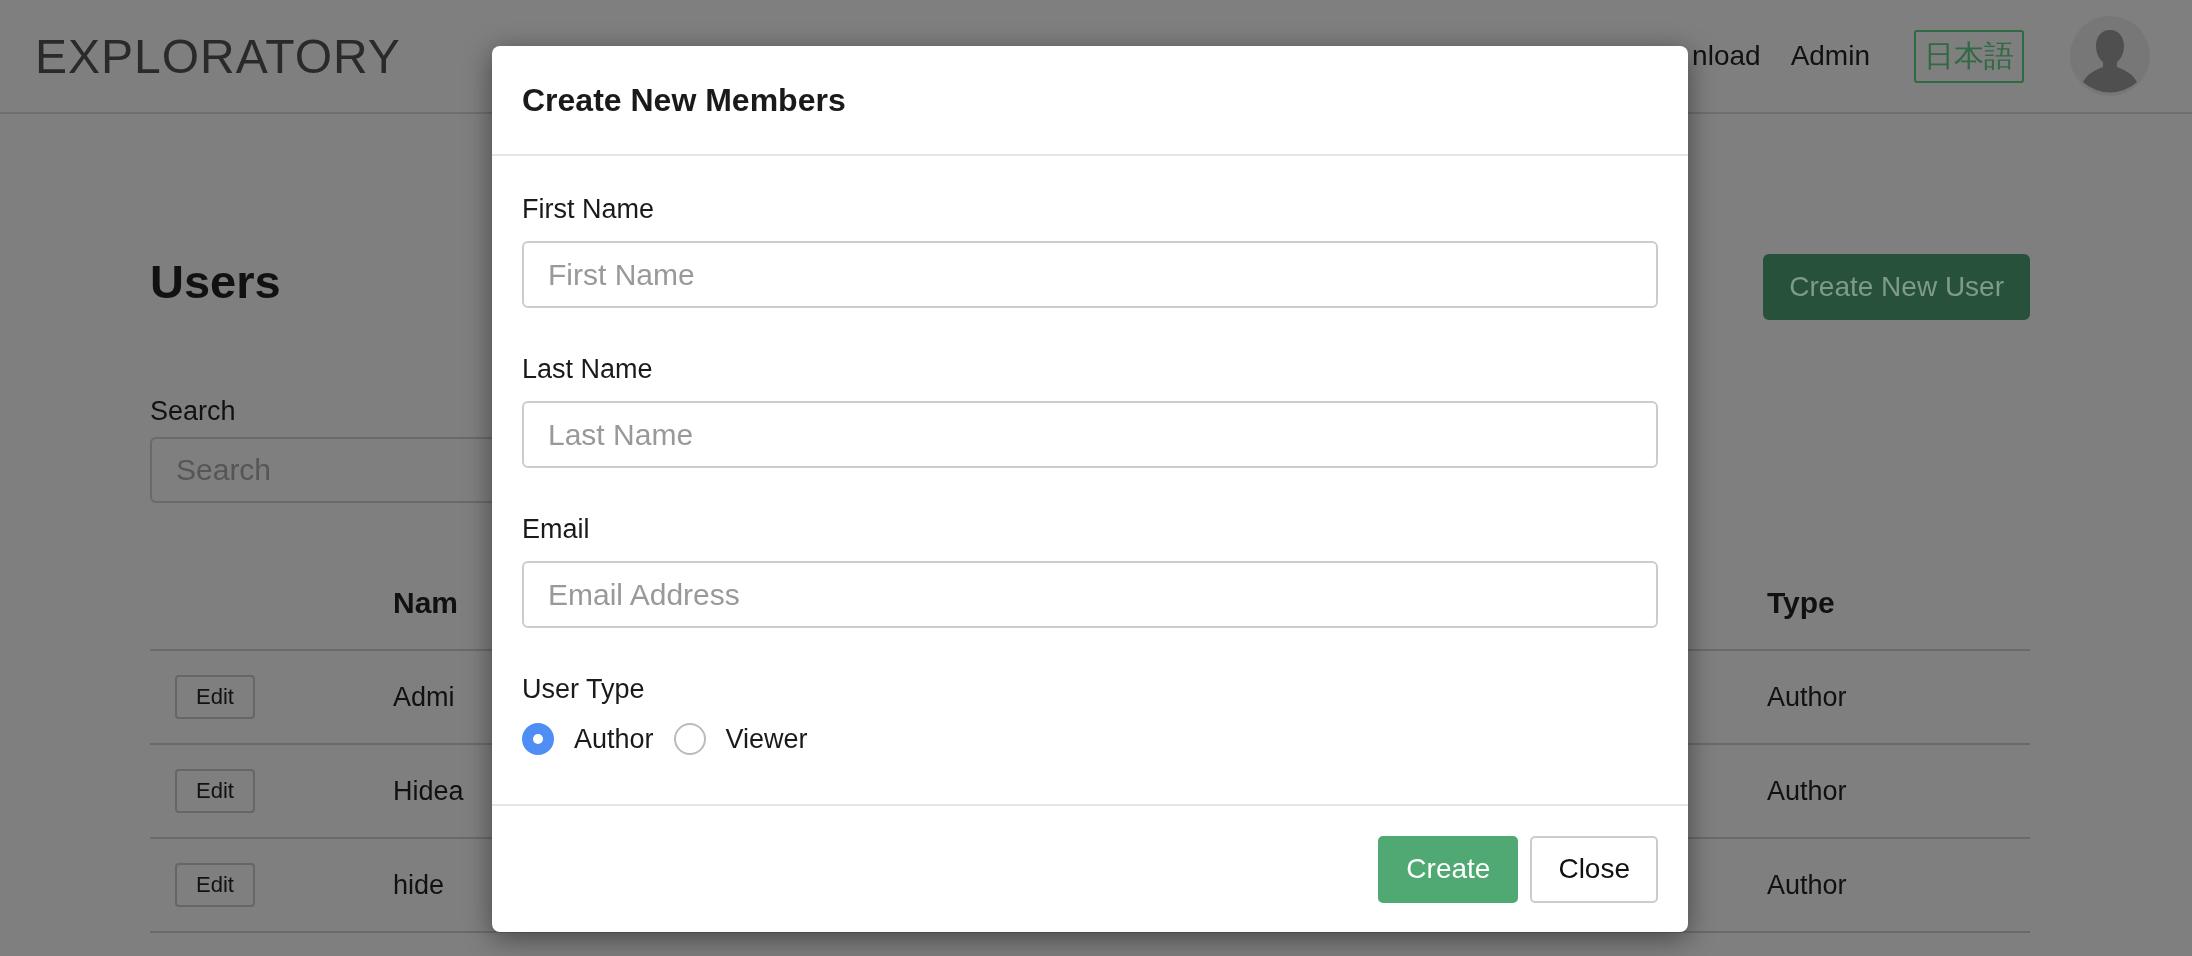 Image resolution: width=2192 pixels, height=956 pixels. What do you see at coordinates (1726, 56) in the screenshot?
I see `nav-link: nload` at bounding box center [1726, 56].